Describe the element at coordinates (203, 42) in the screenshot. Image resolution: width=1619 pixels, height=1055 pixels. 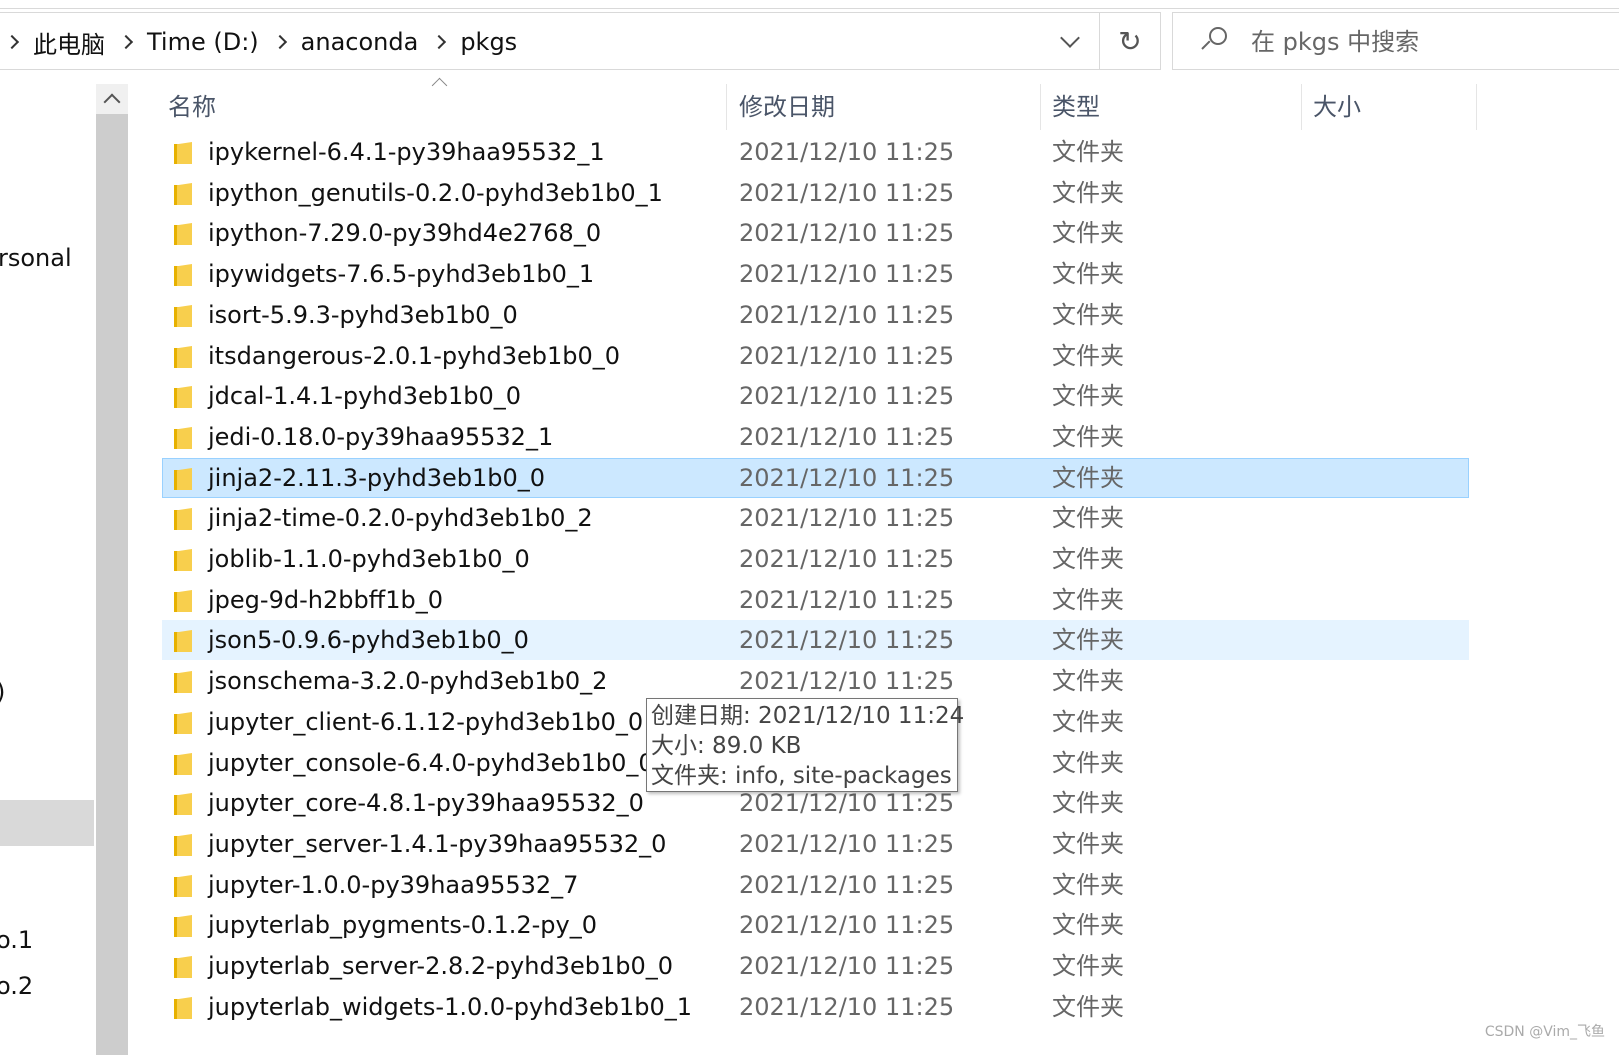
I see `breadcrumb-drive-d: Time (D:)` at that location.